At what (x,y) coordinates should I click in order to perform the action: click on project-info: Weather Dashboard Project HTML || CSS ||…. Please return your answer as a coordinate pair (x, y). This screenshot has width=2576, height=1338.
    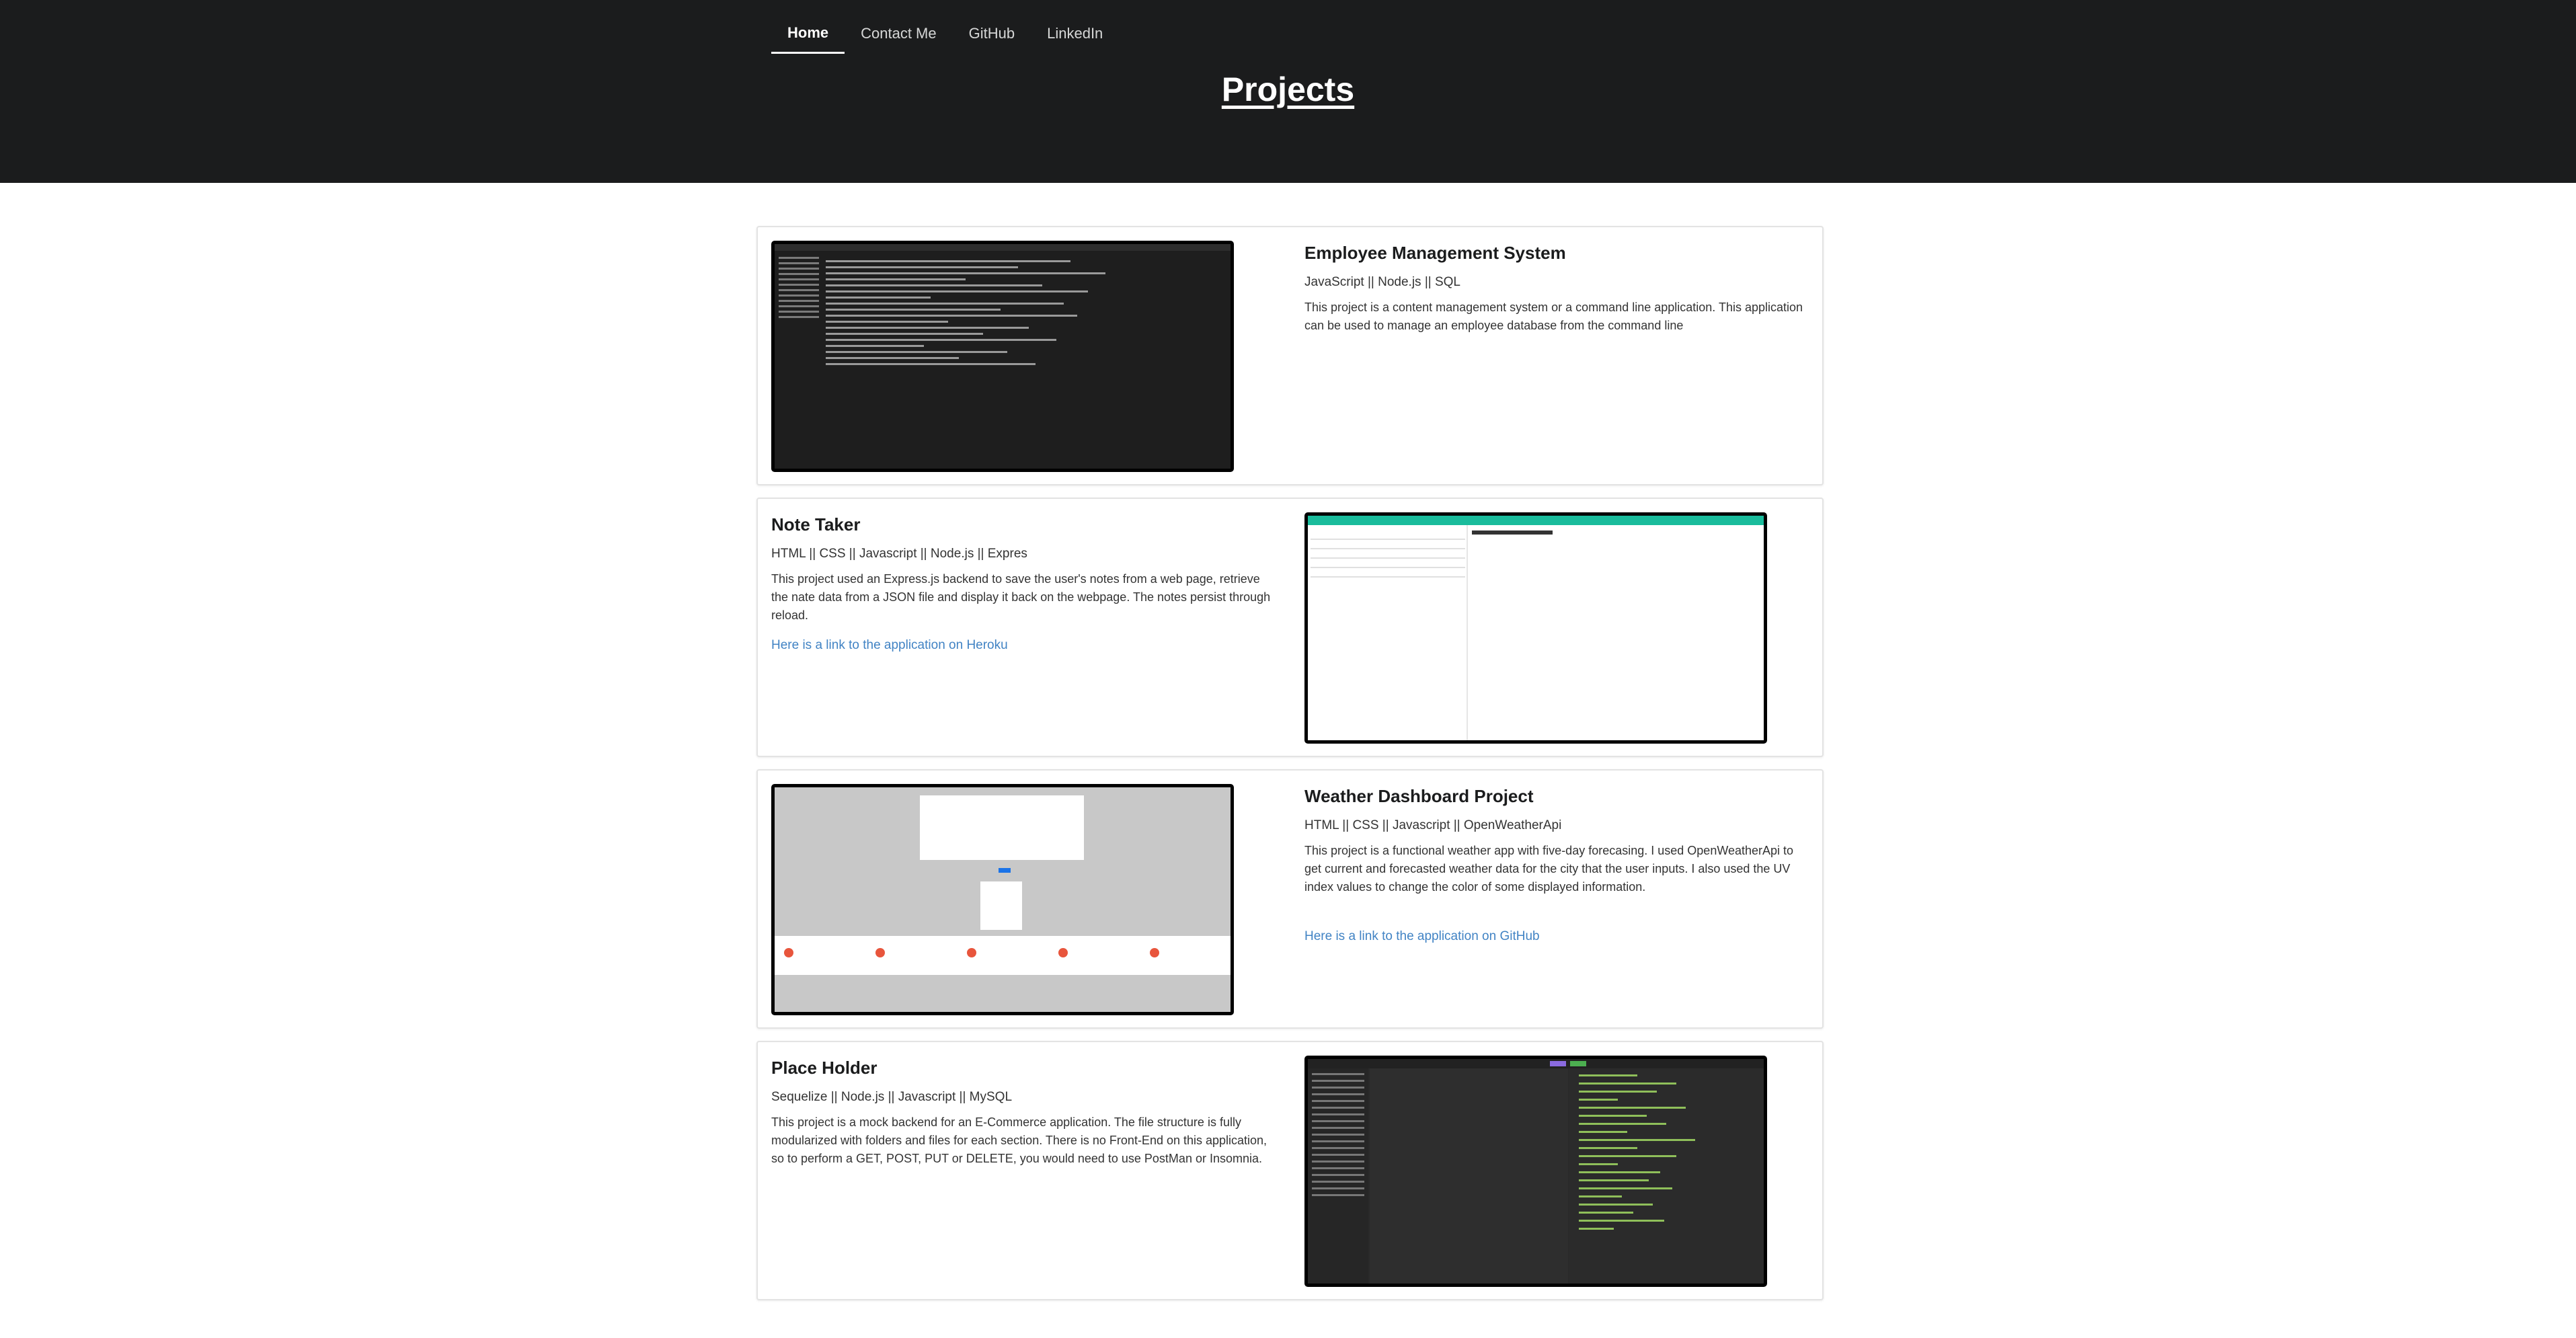
    Looking at the image, I should click on (1557, 865).